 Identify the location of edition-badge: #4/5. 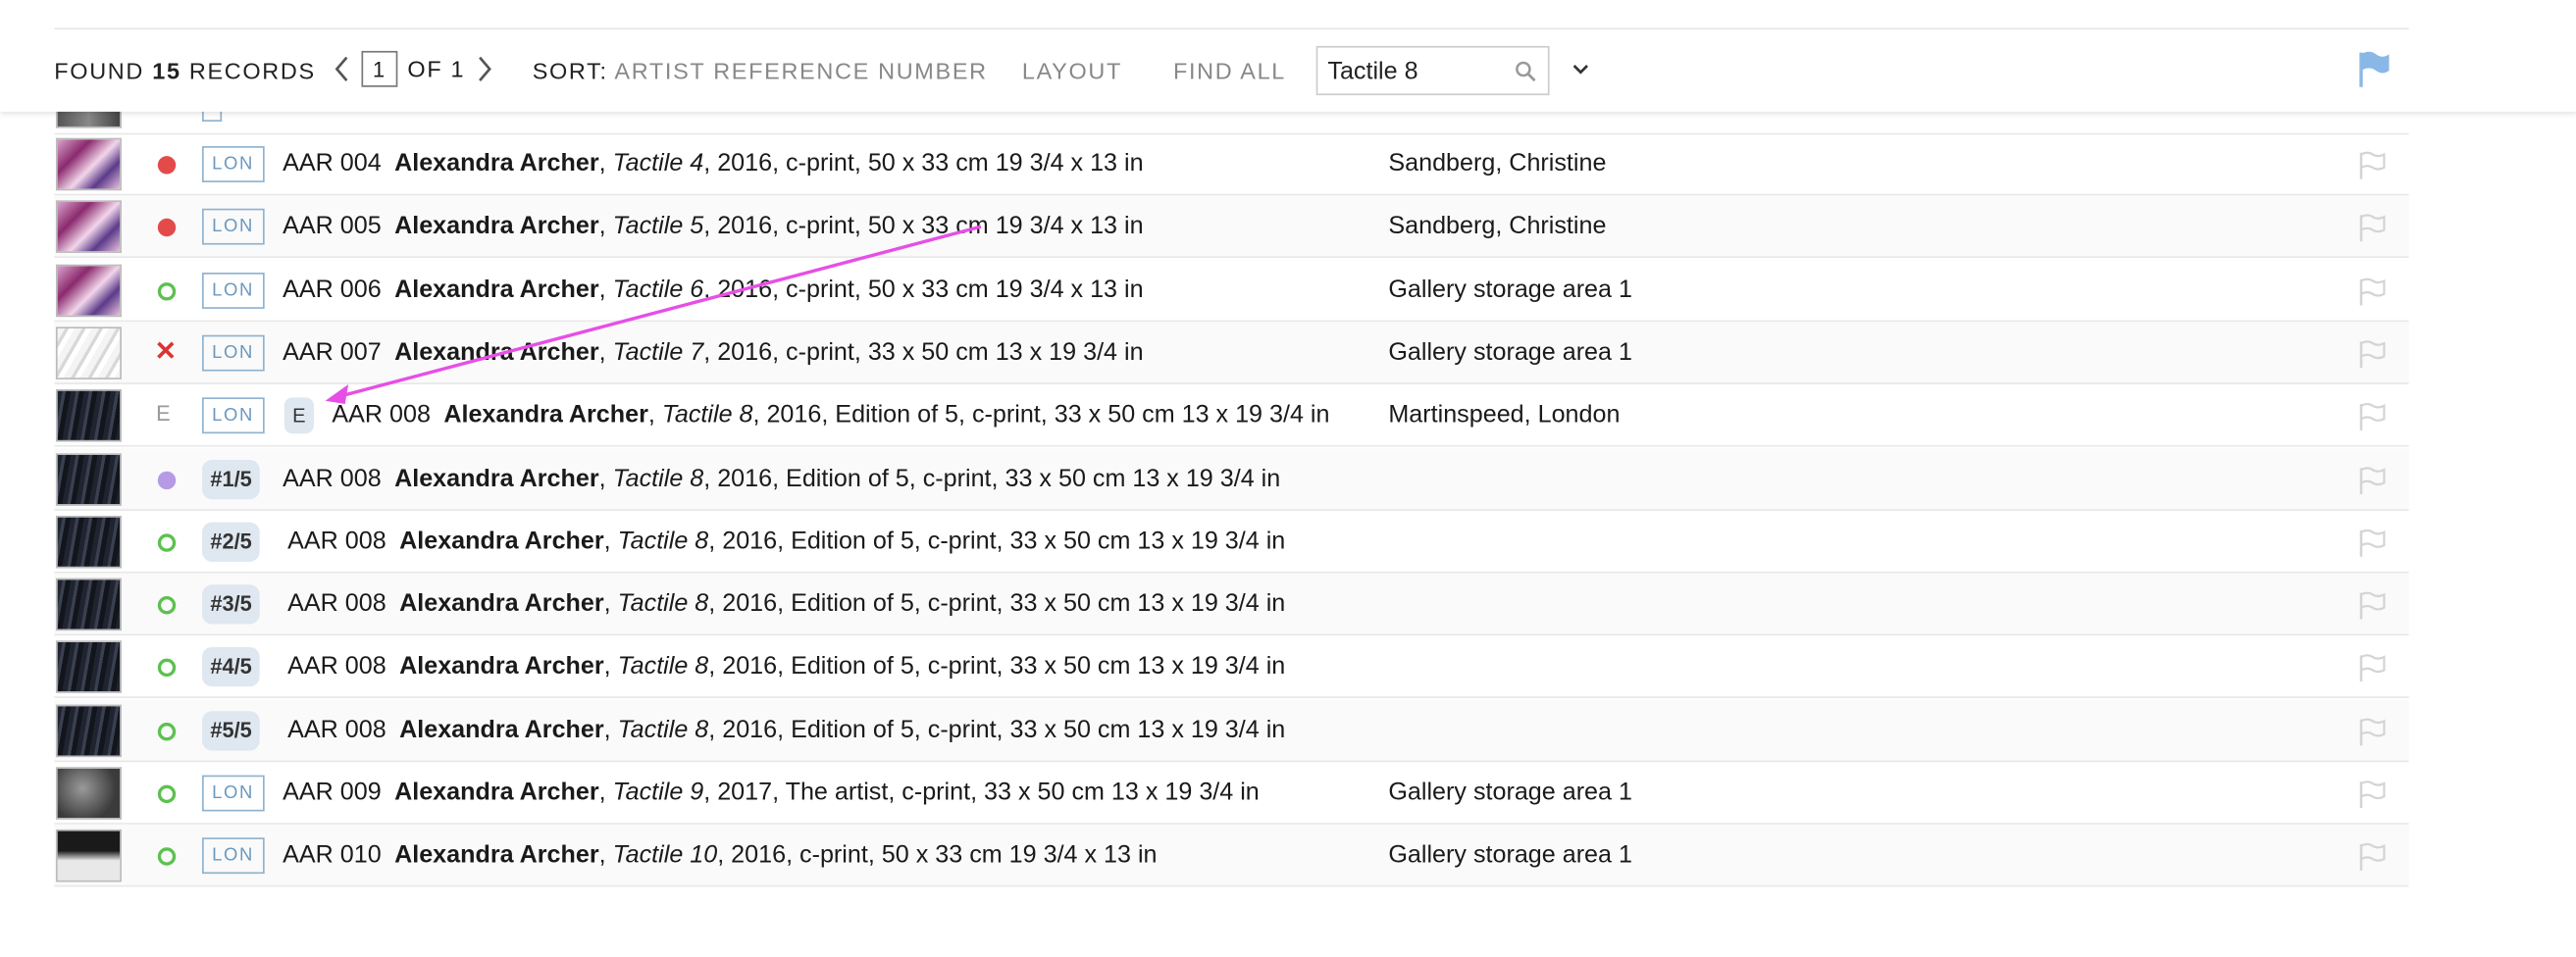
(231, 667).